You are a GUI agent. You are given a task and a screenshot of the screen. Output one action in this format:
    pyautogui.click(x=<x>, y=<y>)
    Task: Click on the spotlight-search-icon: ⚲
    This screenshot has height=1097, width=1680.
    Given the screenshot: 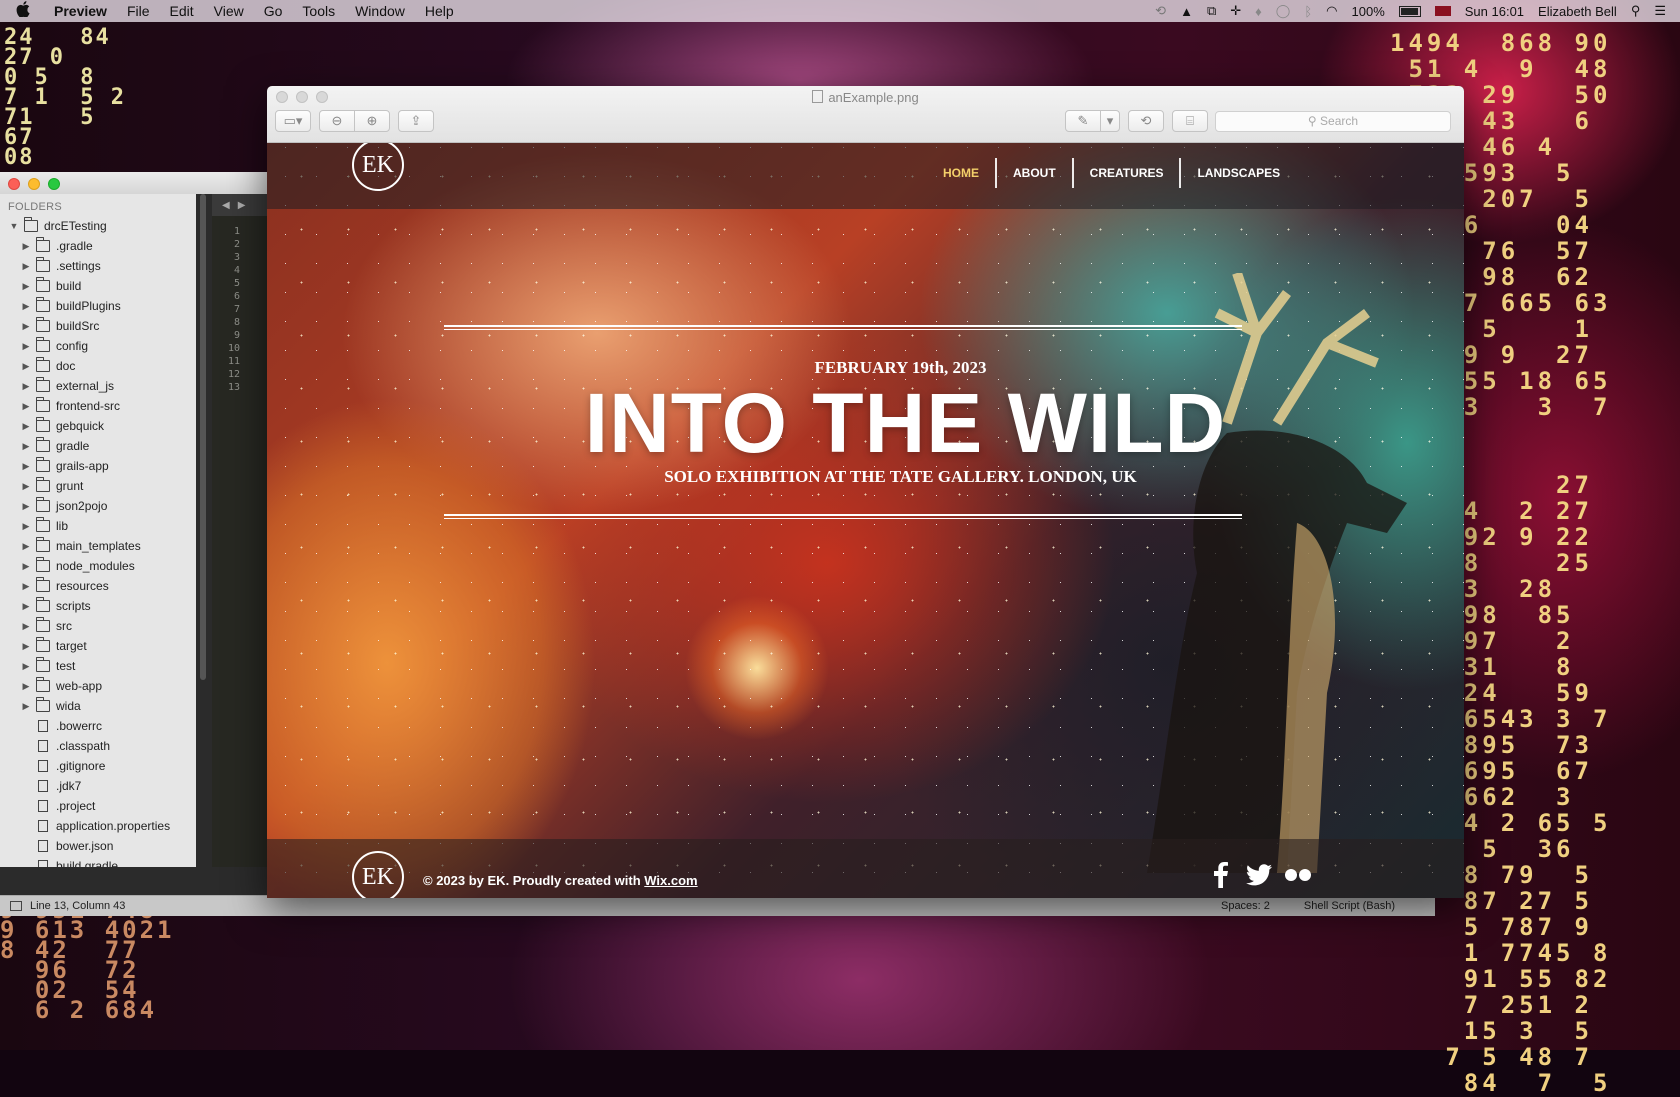 What is the action you would take?
    pyautogui.click(x=1636, y=11)
    